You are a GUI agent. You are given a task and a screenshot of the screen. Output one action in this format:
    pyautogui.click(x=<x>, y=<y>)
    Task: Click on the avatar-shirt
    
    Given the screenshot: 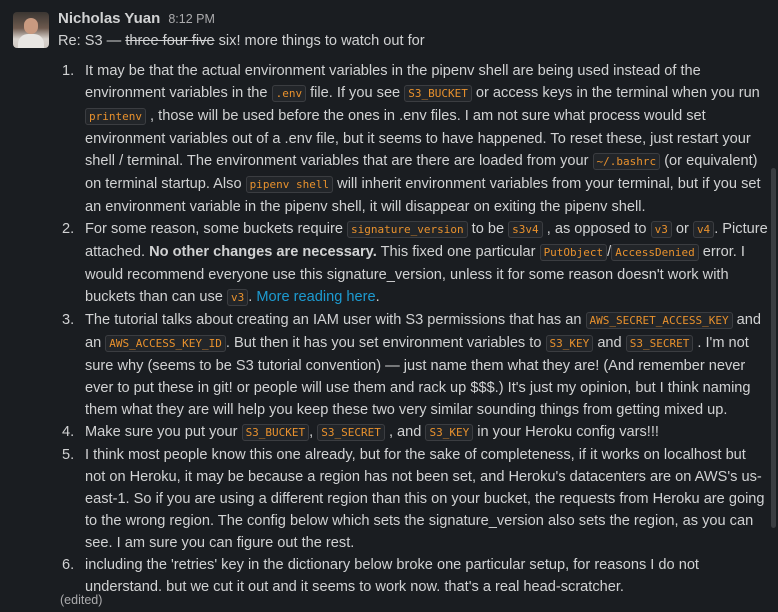 What is the action you would take?
    pyautogui.click(x=31, y=41)
    